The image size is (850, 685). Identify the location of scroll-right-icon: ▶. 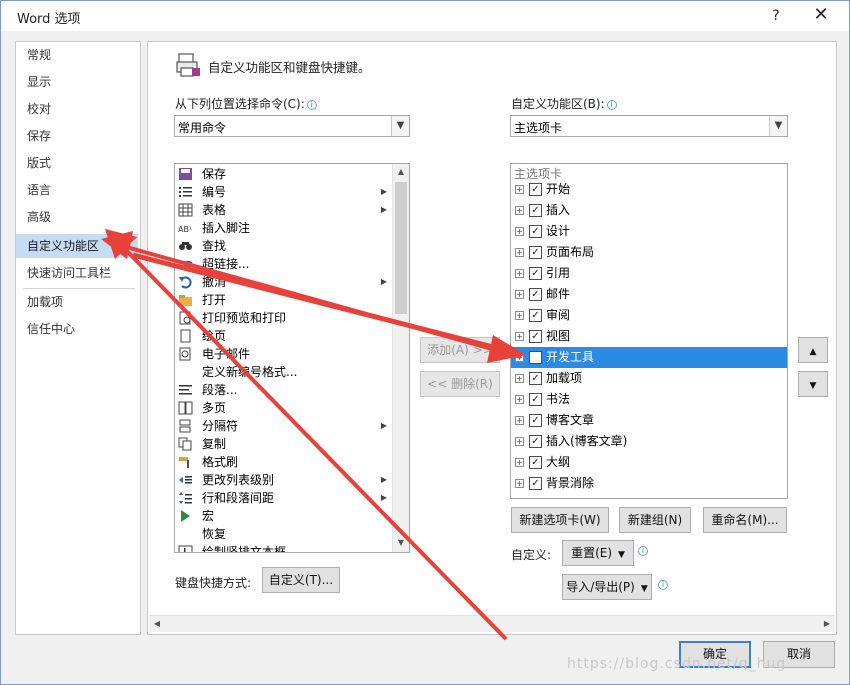
(827, 624).